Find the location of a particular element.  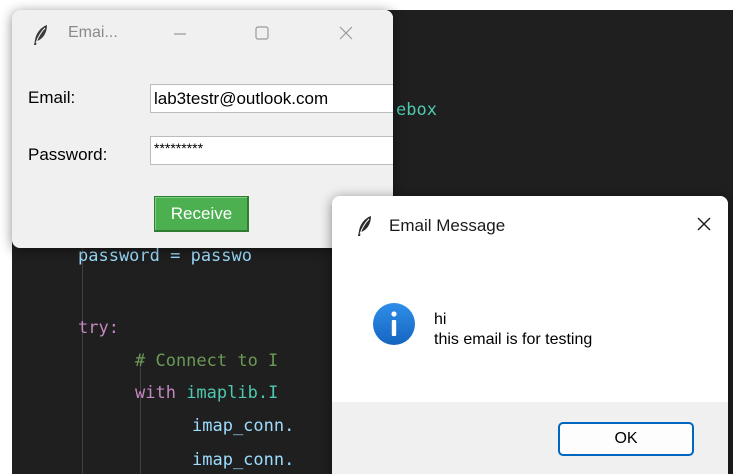

close-button is located at coordinates (346, 35).